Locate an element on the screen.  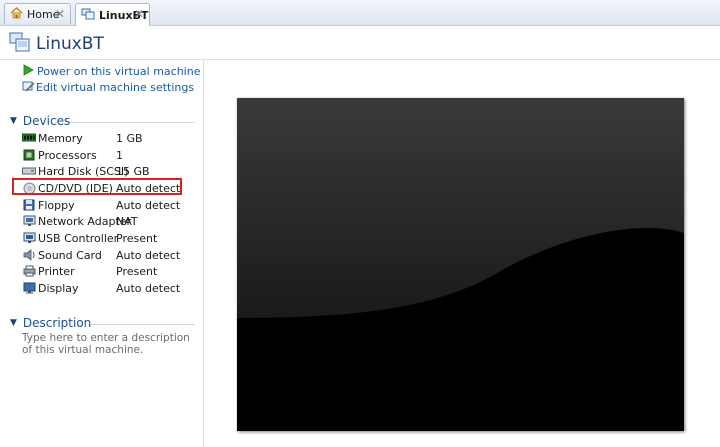
device-row-usb-controller: USB Controller Present is located at coordinates (107, 238).